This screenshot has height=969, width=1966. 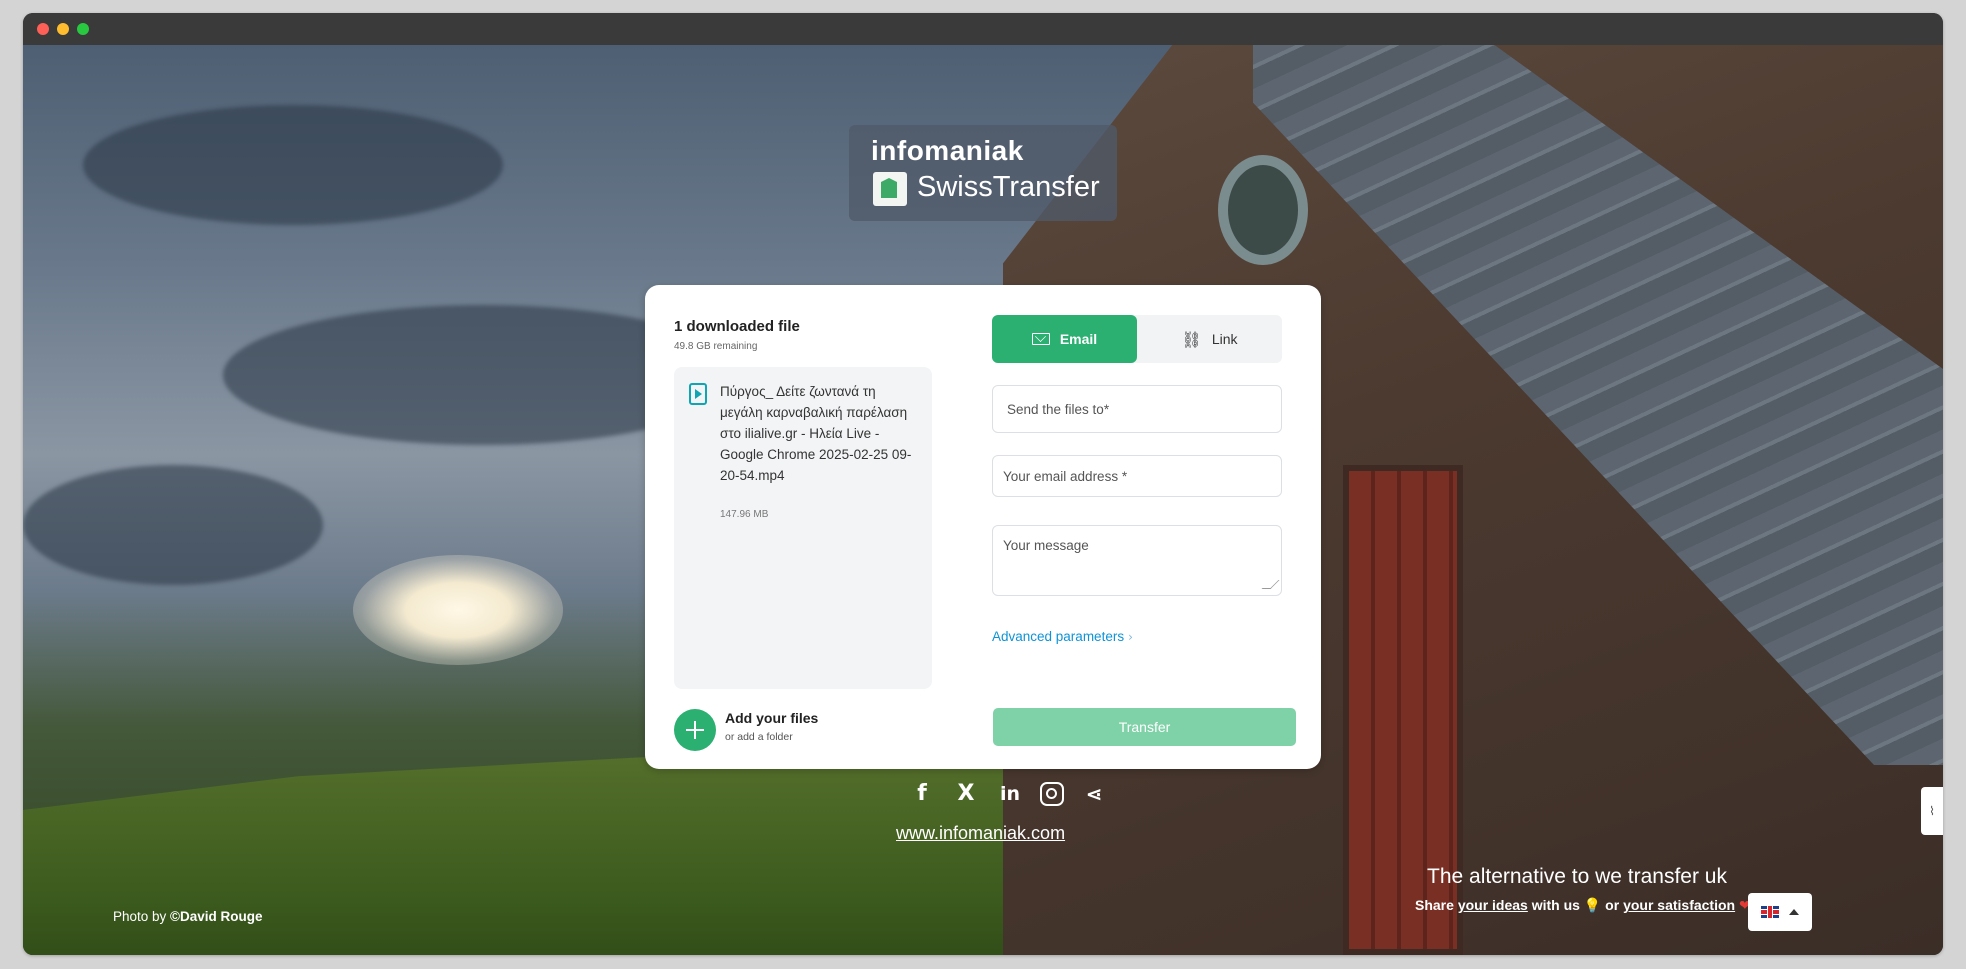 What do you see at coordinates (1130, 637) in the screenshot?
I see `chevron-right-icon: ›` at bounding box center [1130, 637].